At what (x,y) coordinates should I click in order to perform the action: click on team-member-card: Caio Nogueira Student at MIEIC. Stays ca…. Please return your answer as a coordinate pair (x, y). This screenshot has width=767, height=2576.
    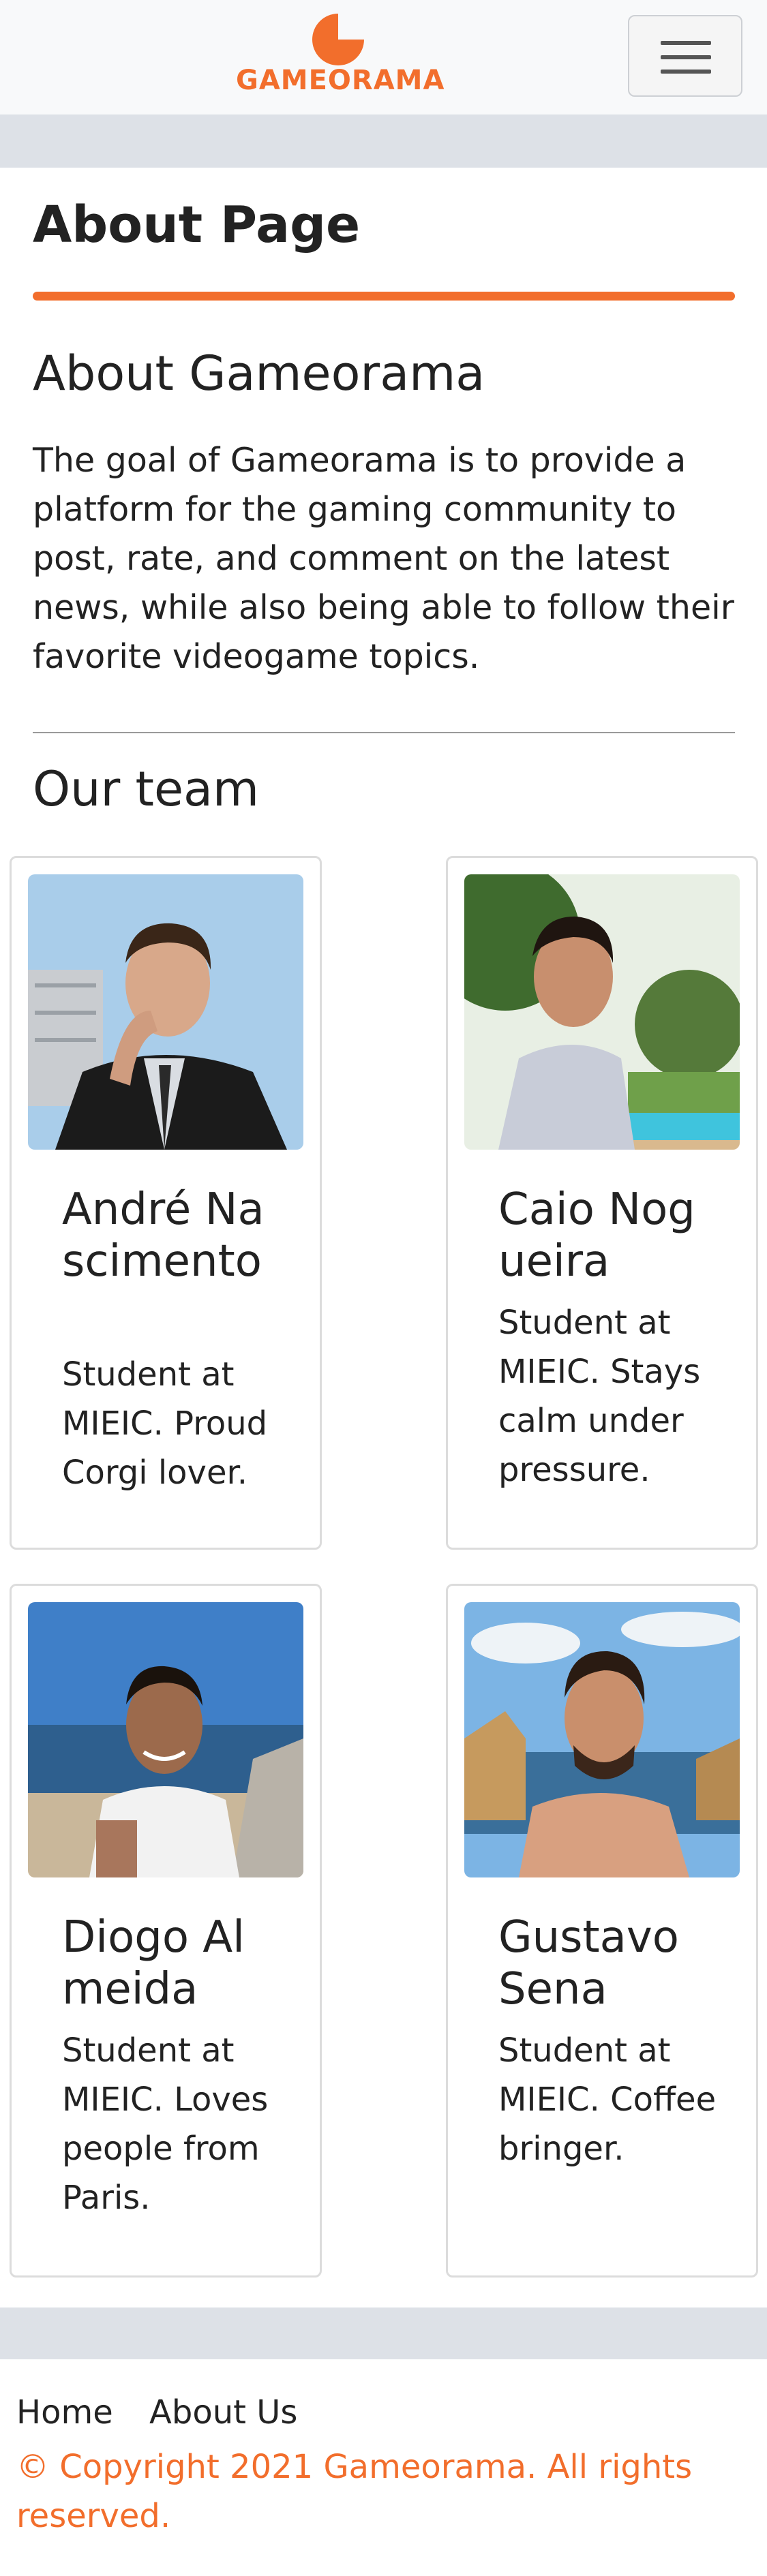
    Looking at the image, I should click on (602, 1203).